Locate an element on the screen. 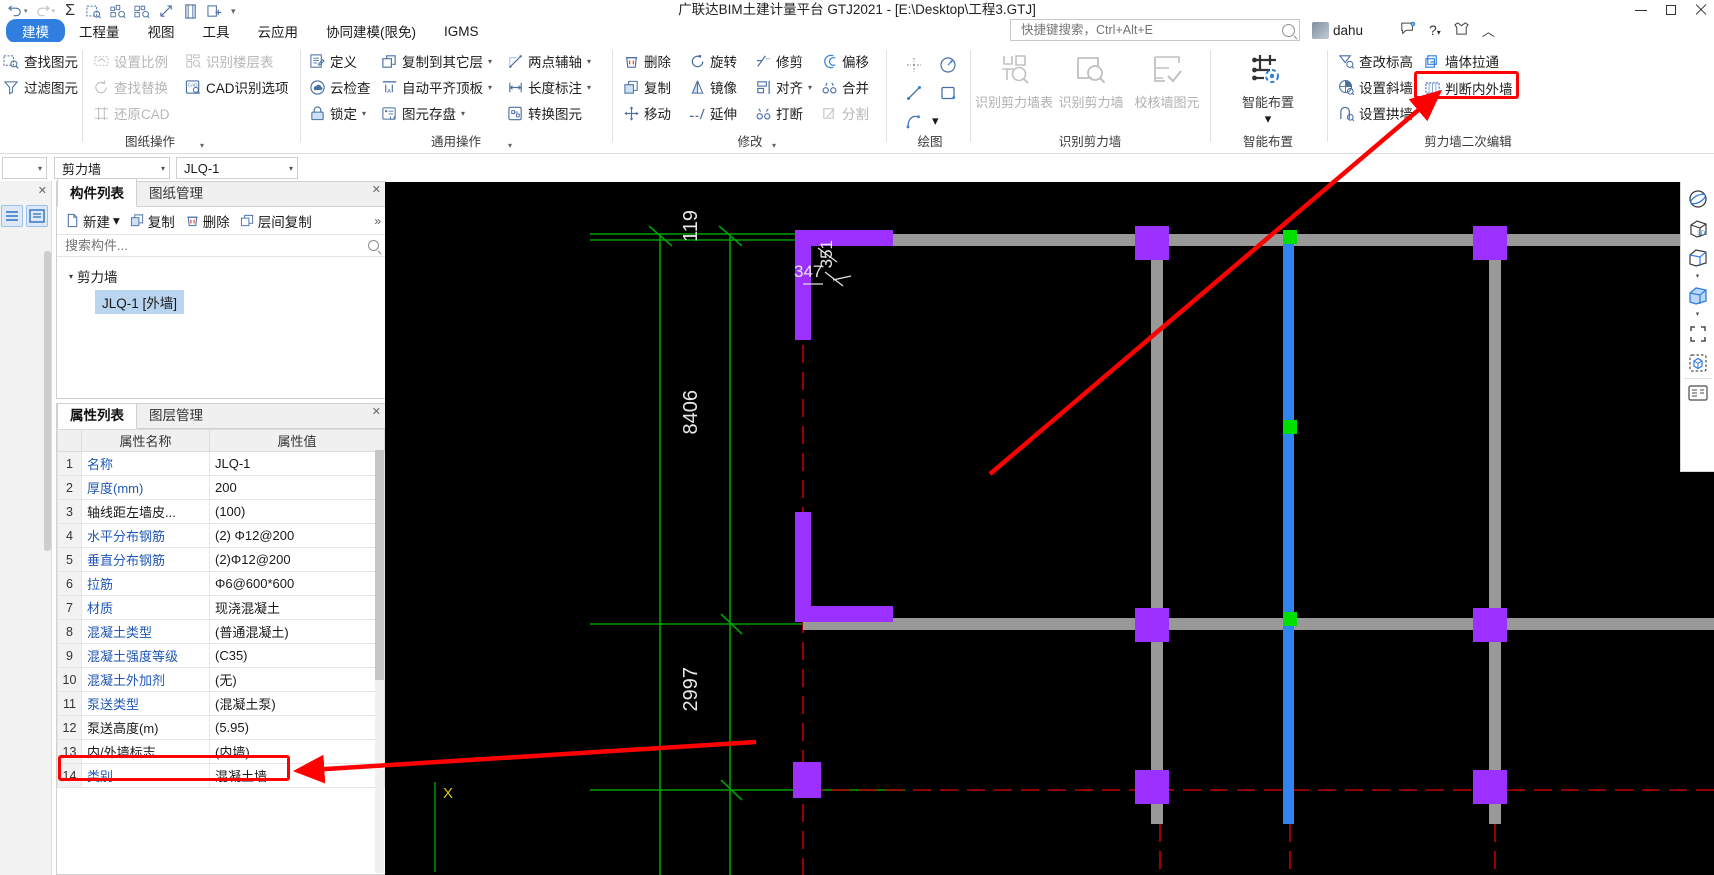  ribbon-item-镜像: 镜像 is located at coordinates (713, 87).